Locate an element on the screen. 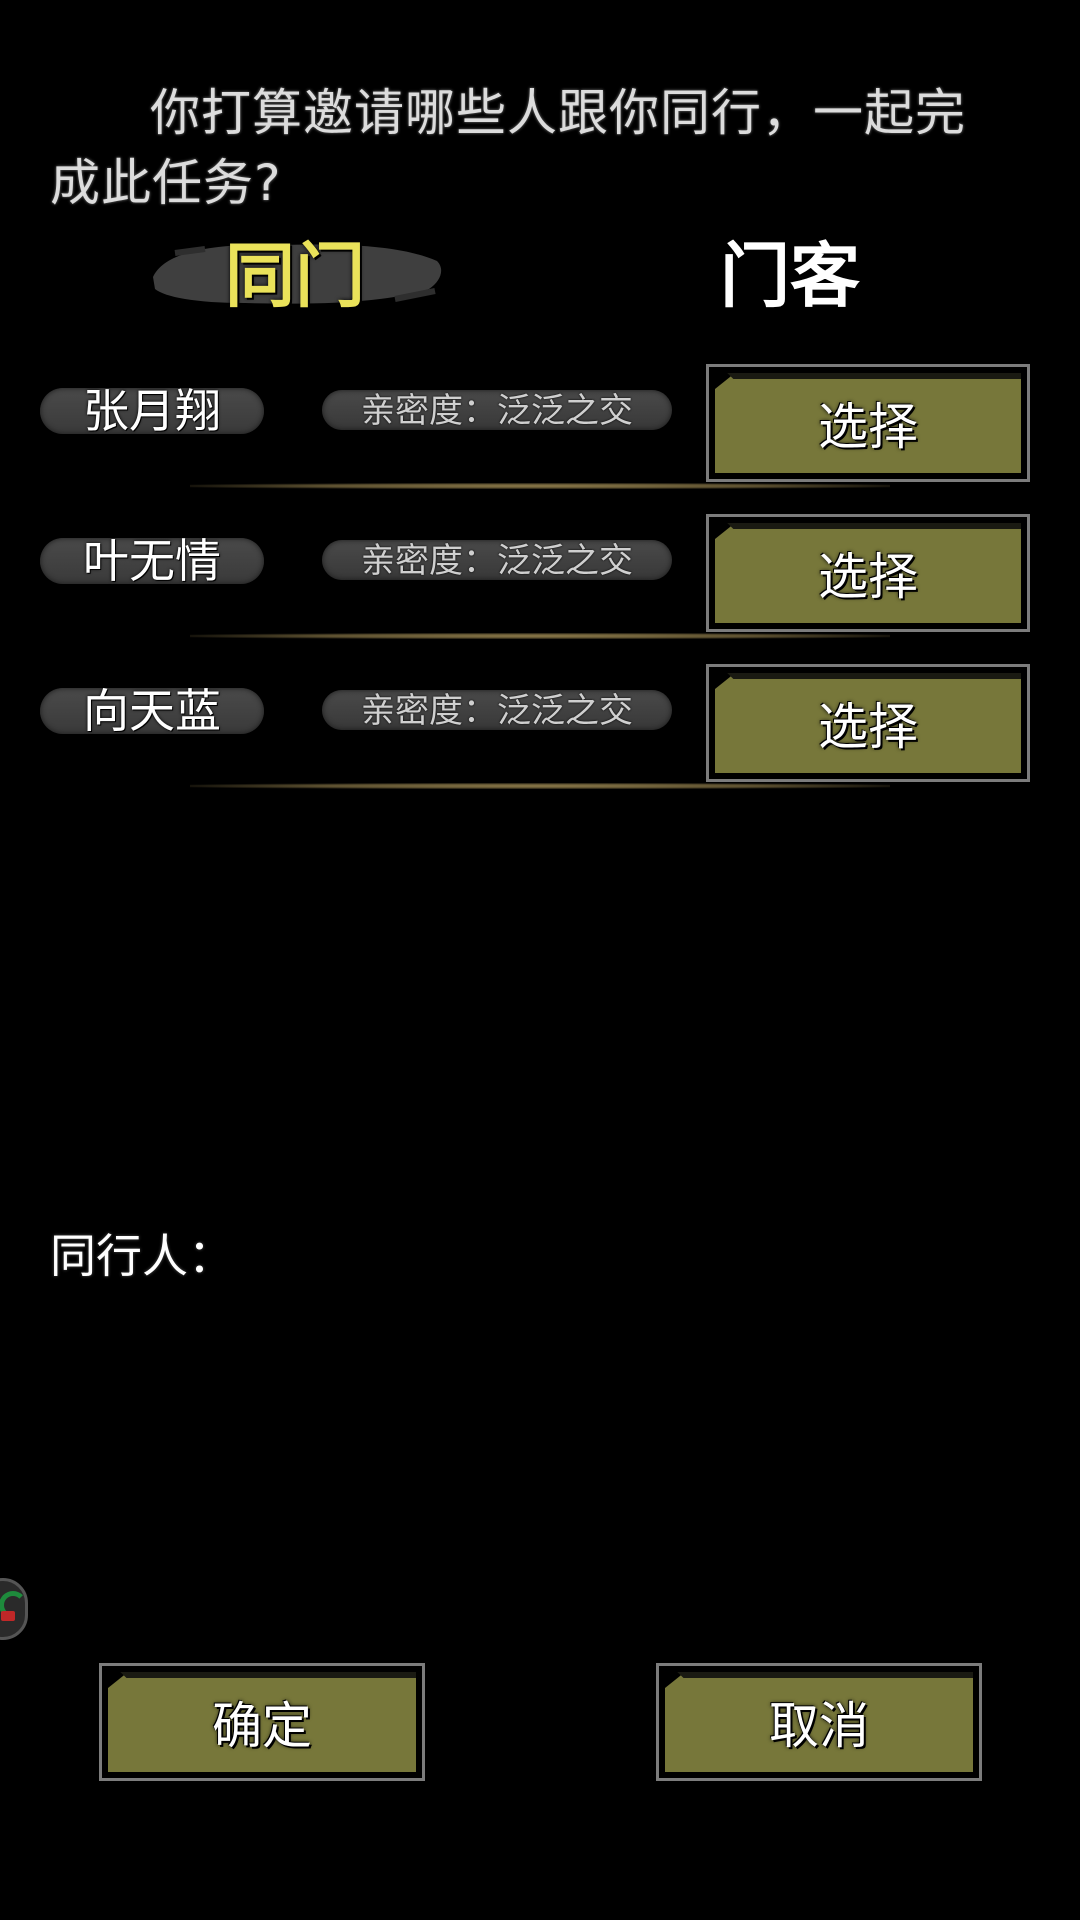 The height and width of the screenshot is (1920, 1080). cancel-button-label: 取消 is located at coordinates (819, 1722).